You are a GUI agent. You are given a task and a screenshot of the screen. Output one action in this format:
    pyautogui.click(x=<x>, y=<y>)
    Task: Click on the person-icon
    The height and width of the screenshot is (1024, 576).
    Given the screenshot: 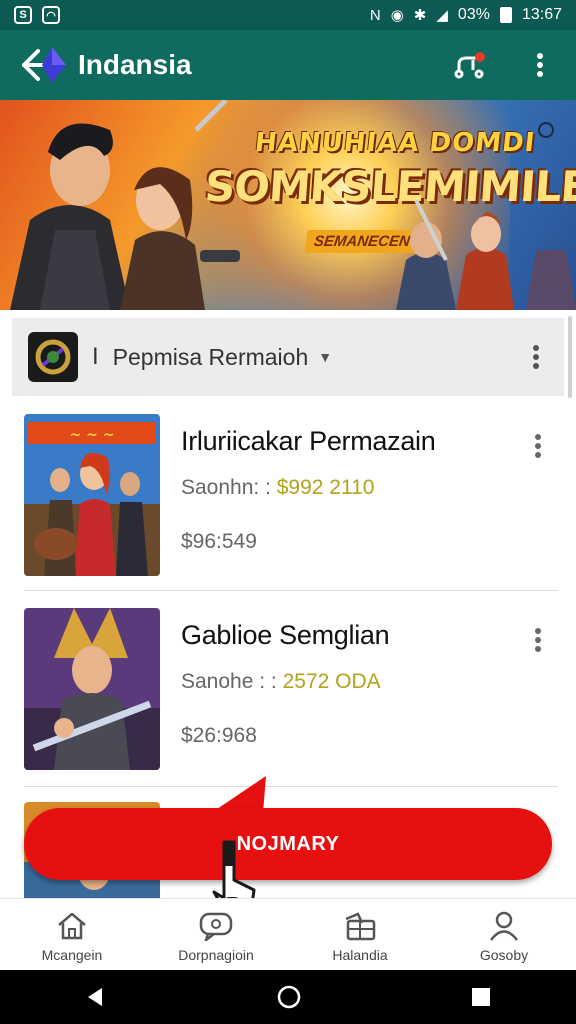 What is the action you would take?
    pyautogui.click(x=504, y=926)
    